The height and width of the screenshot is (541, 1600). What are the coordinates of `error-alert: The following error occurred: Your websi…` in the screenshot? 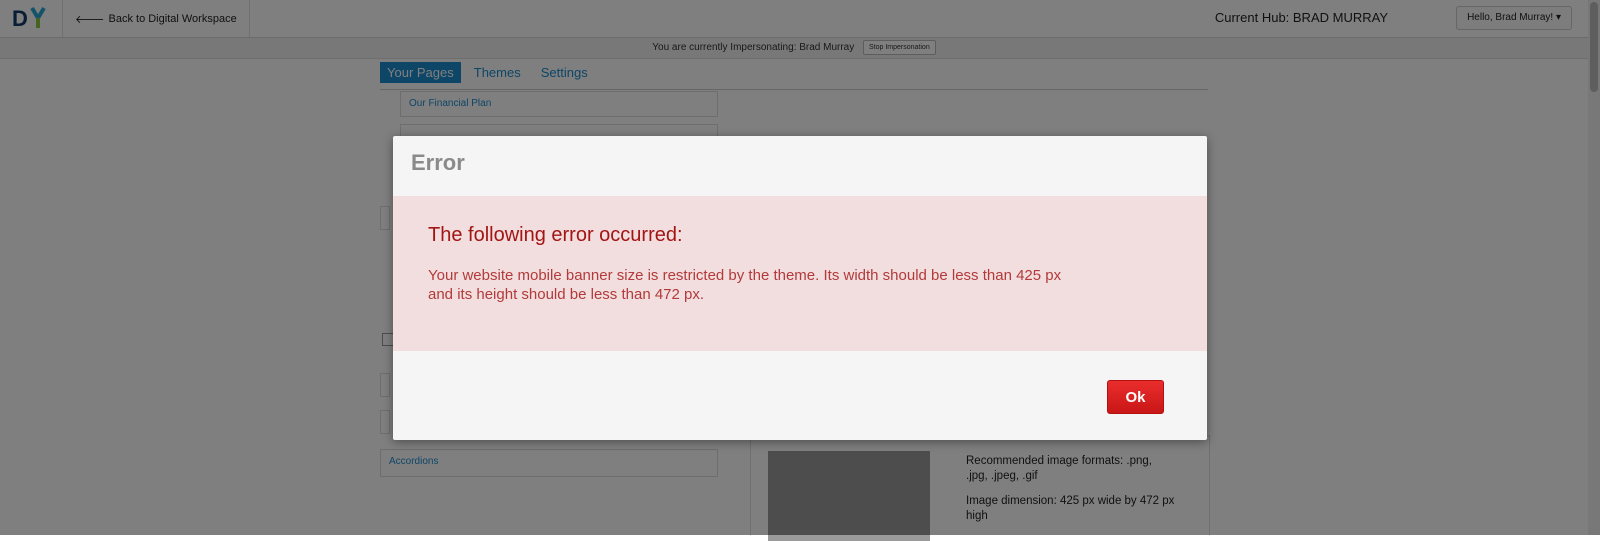 It's located at (800, 273).